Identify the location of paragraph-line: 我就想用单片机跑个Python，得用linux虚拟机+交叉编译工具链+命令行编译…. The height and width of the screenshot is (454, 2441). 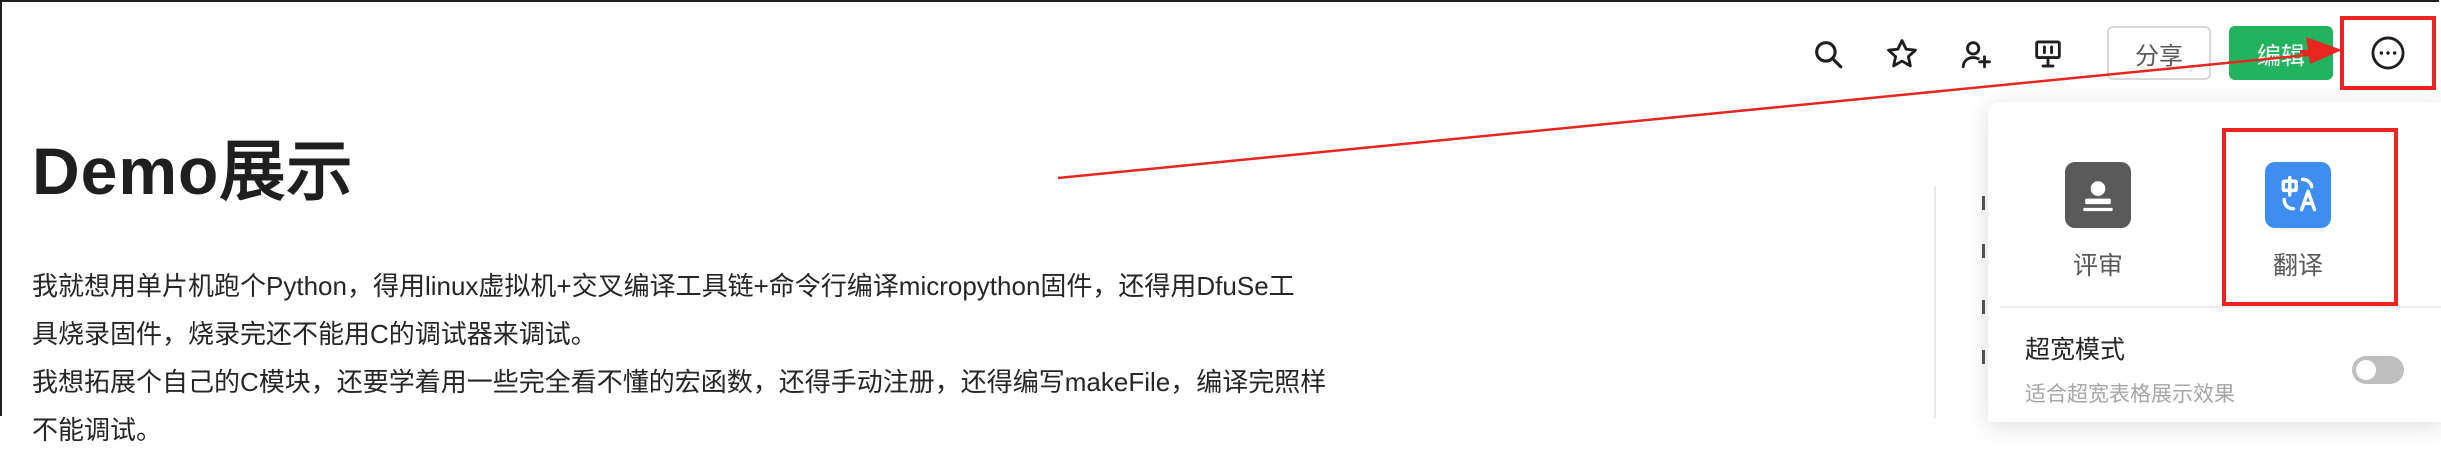
(663, 286).